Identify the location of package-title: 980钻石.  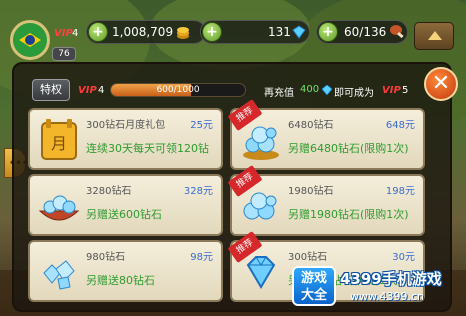
(106, 257).